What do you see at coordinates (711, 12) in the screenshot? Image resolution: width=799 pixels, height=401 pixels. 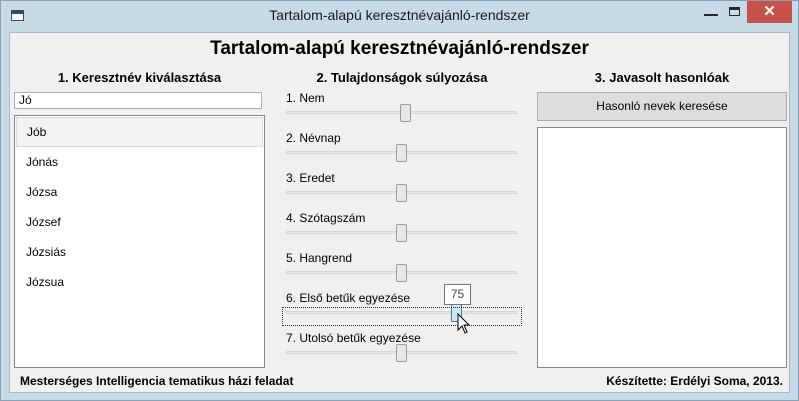 I see `minimize-button` at bounding box center [711, 12].